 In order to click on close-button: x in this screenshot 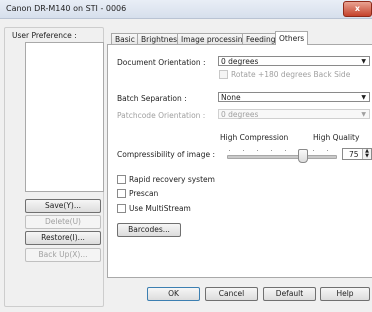, I will do `click(357, 9)`.